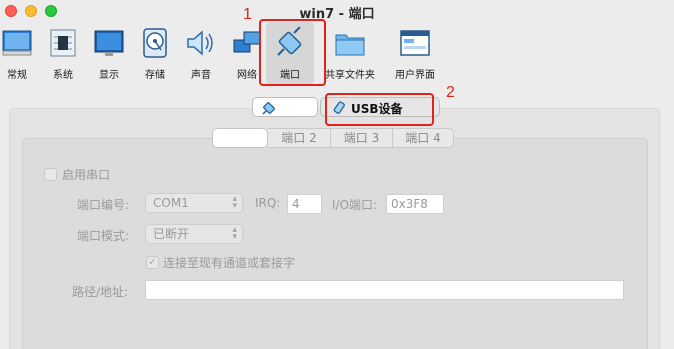 This screenshot has height=349, width=674. Describe the element at coordinates (155, 75) in the screenshot. I see `toolbar-label: 存储` at that location.